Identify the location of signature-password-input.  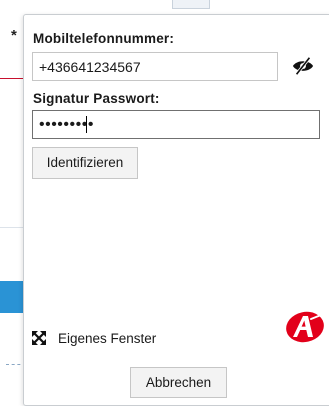
(176, 124).